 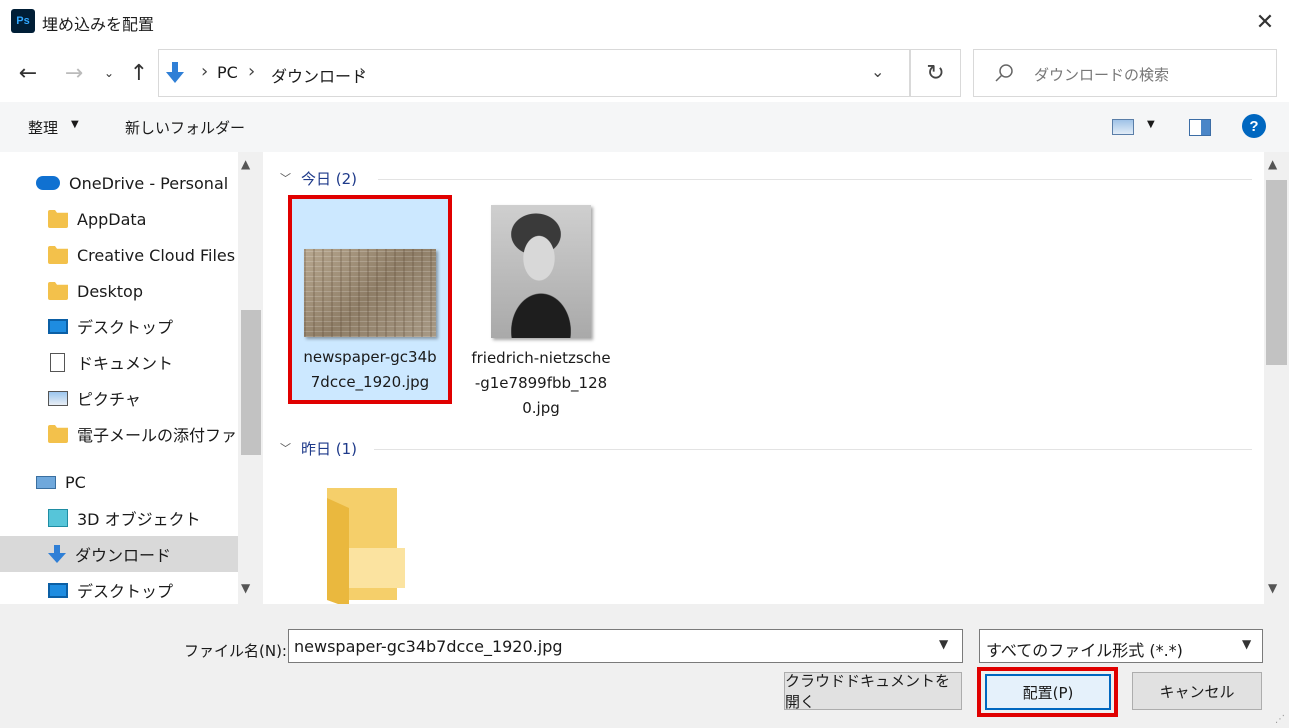 I want to click on chevron-down-icon: ⌄, so click(x=109, y=73).